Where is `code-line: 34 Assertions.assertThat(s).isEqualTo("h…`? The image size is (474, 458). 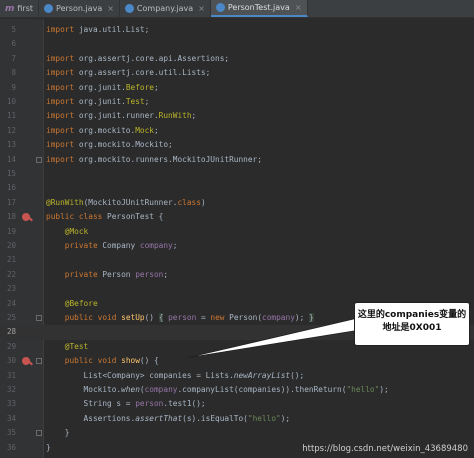
code-line: 34 Assertions.assertThat(s).isEqualTo("h… is located at coordinates (237, 419).